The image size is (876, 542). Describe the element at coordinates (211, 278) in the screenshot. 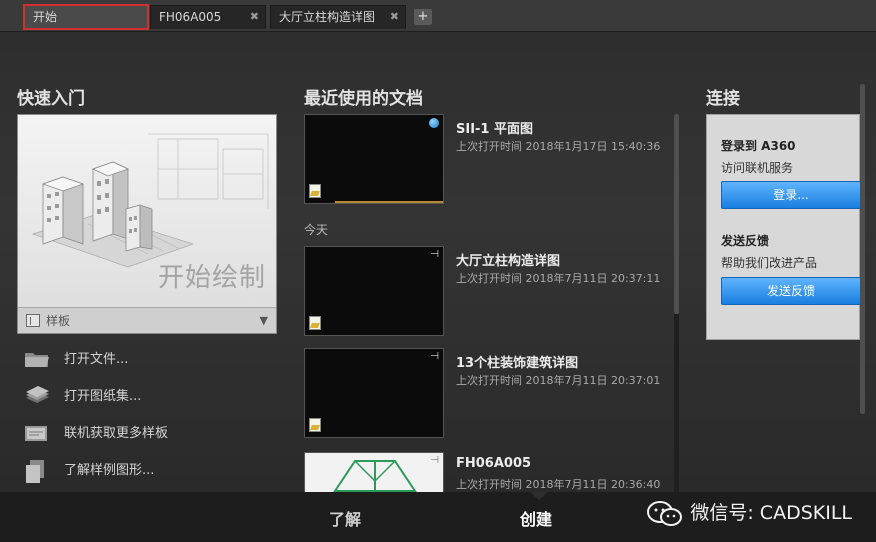

I see `start-drawing-label: 开始绘制` at that location.